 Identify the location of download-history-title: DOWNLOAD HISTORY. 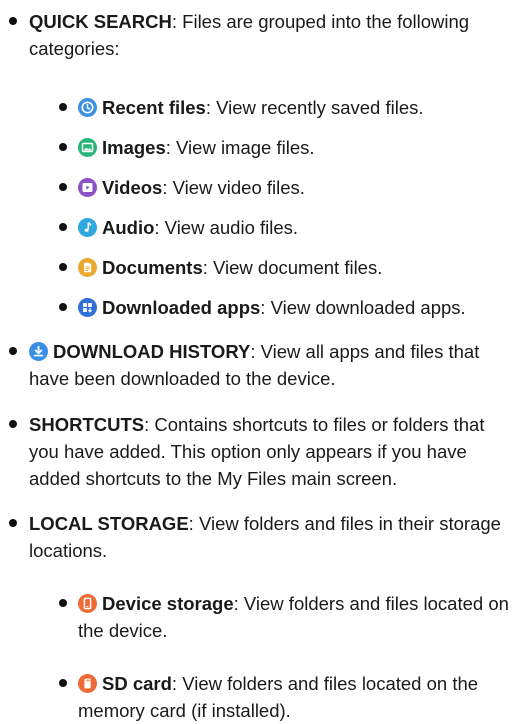
(152, 351).